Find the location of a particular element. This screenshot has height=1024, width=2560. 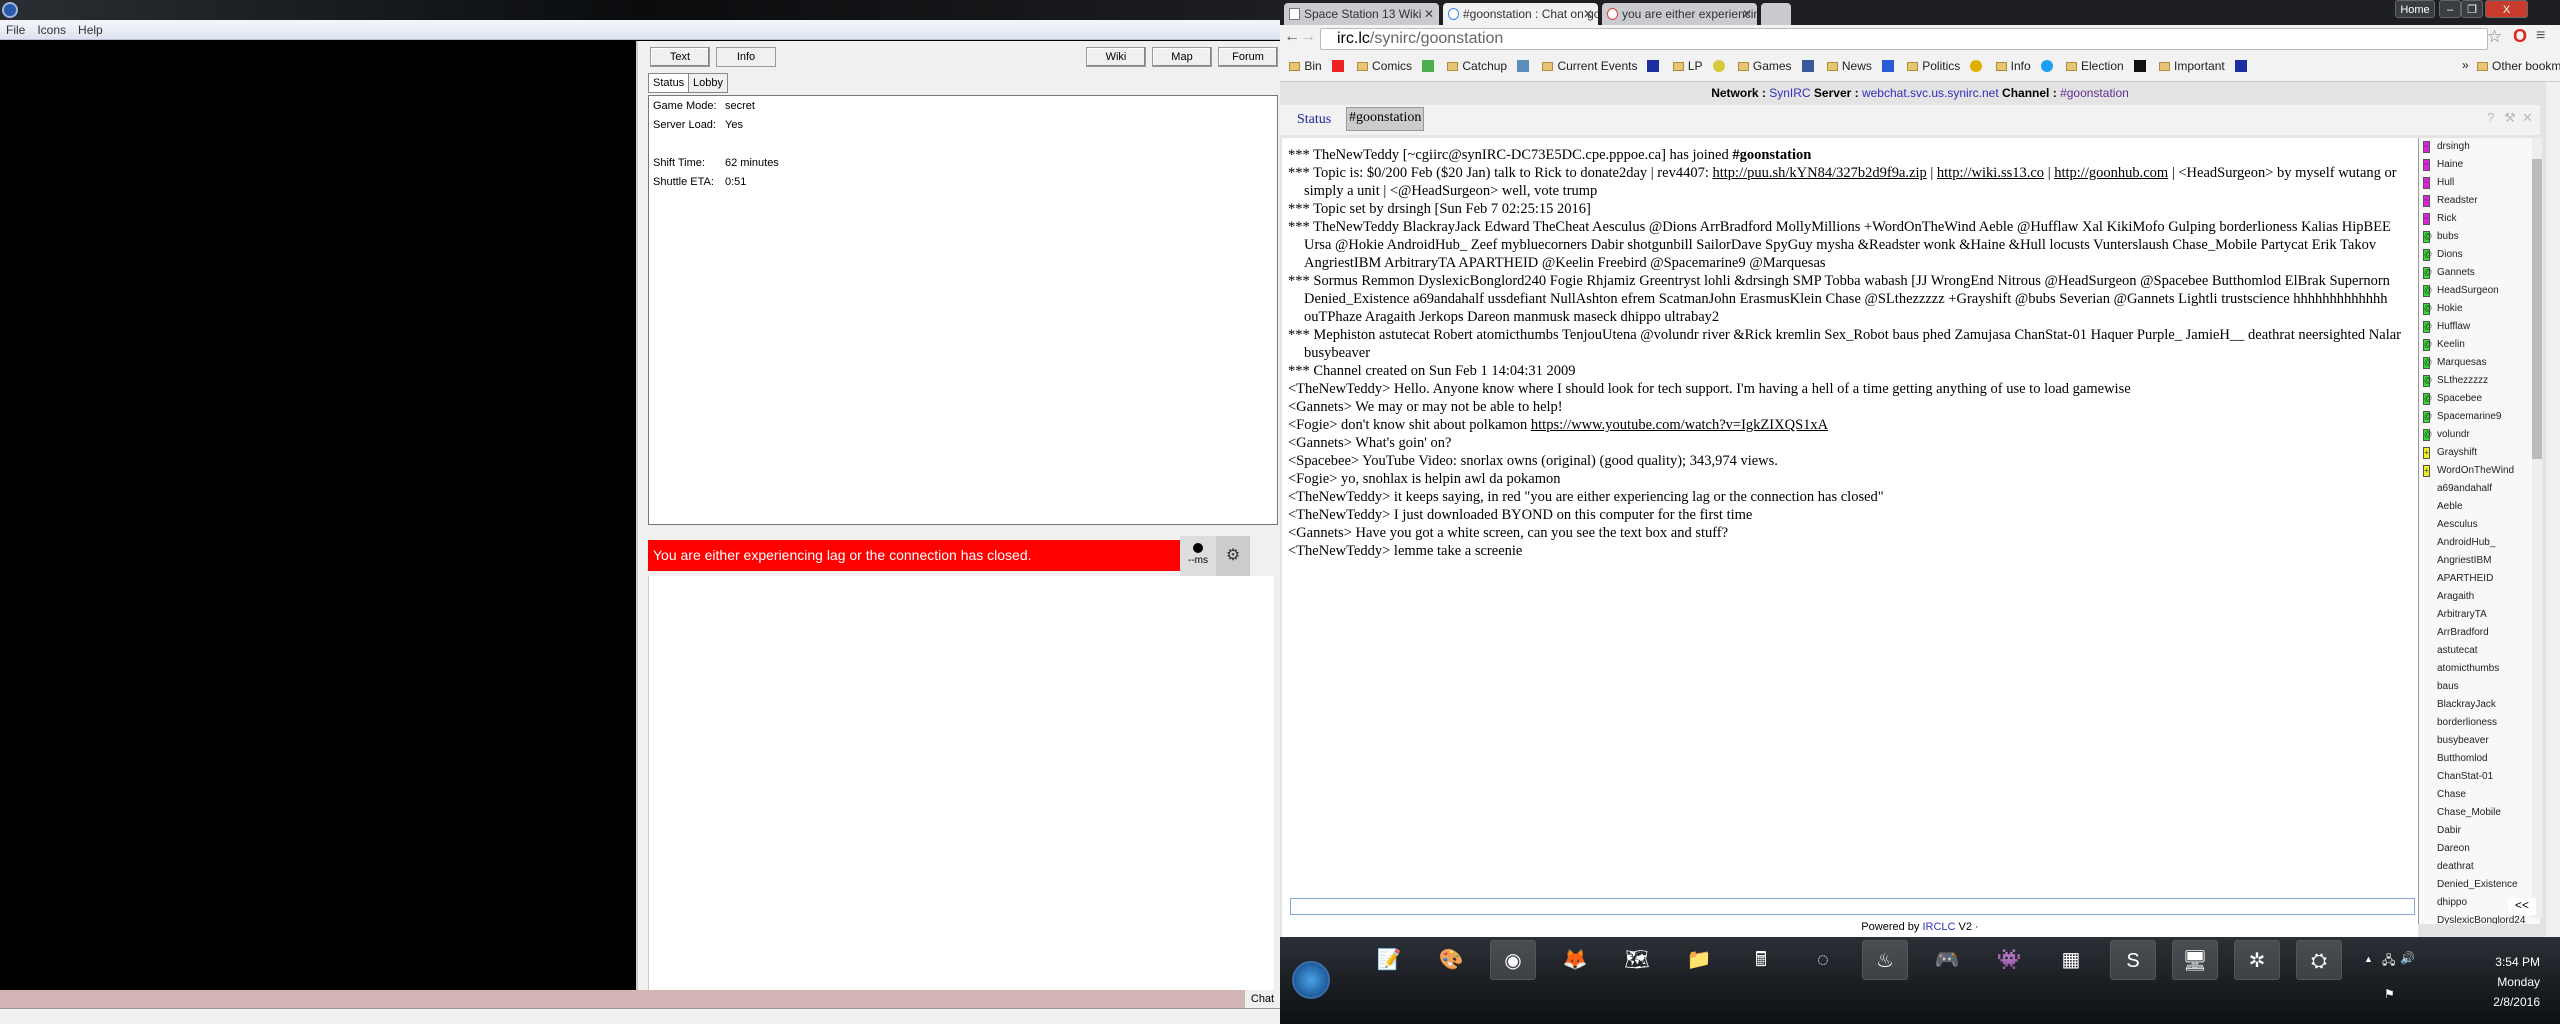

nick-item: ~ Readster is located at coordinates (2479, 201).